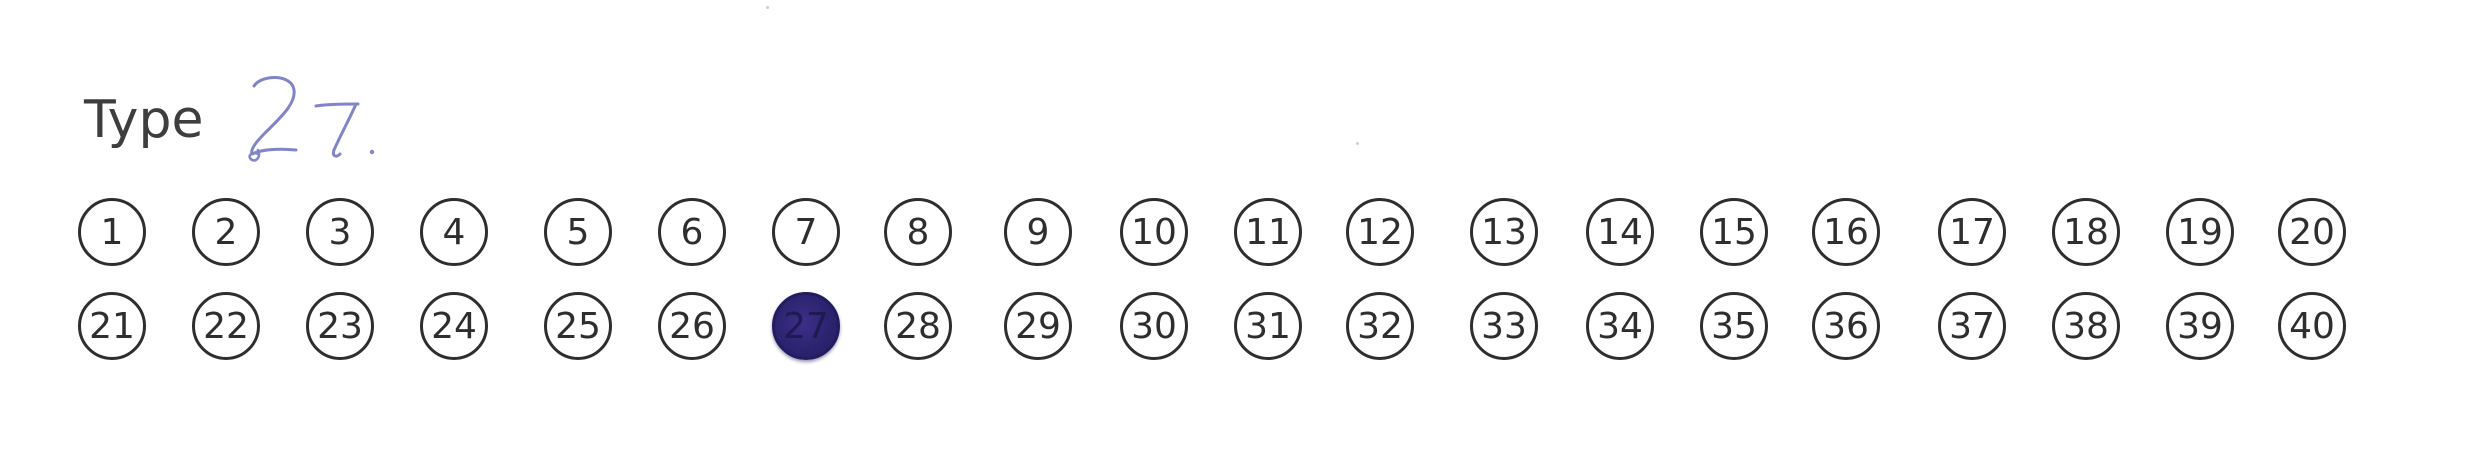  What do you see at coordinates (1972, 232) in the screenshot?
I see `bubble-17: 17` at bounding box center [1972, 232].